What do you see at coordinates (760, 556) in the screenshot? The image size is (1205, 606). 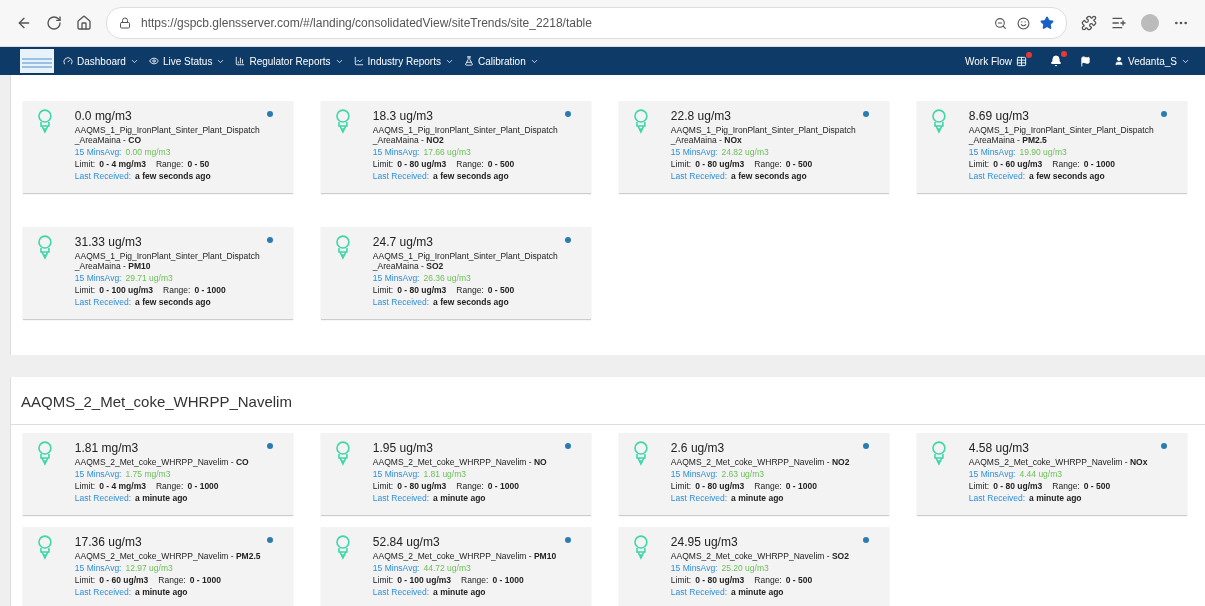 I see `station-name: AAQMS_2_Met_coke_WHRPP_Navelim - SO2` at bounding box center [760, 556].